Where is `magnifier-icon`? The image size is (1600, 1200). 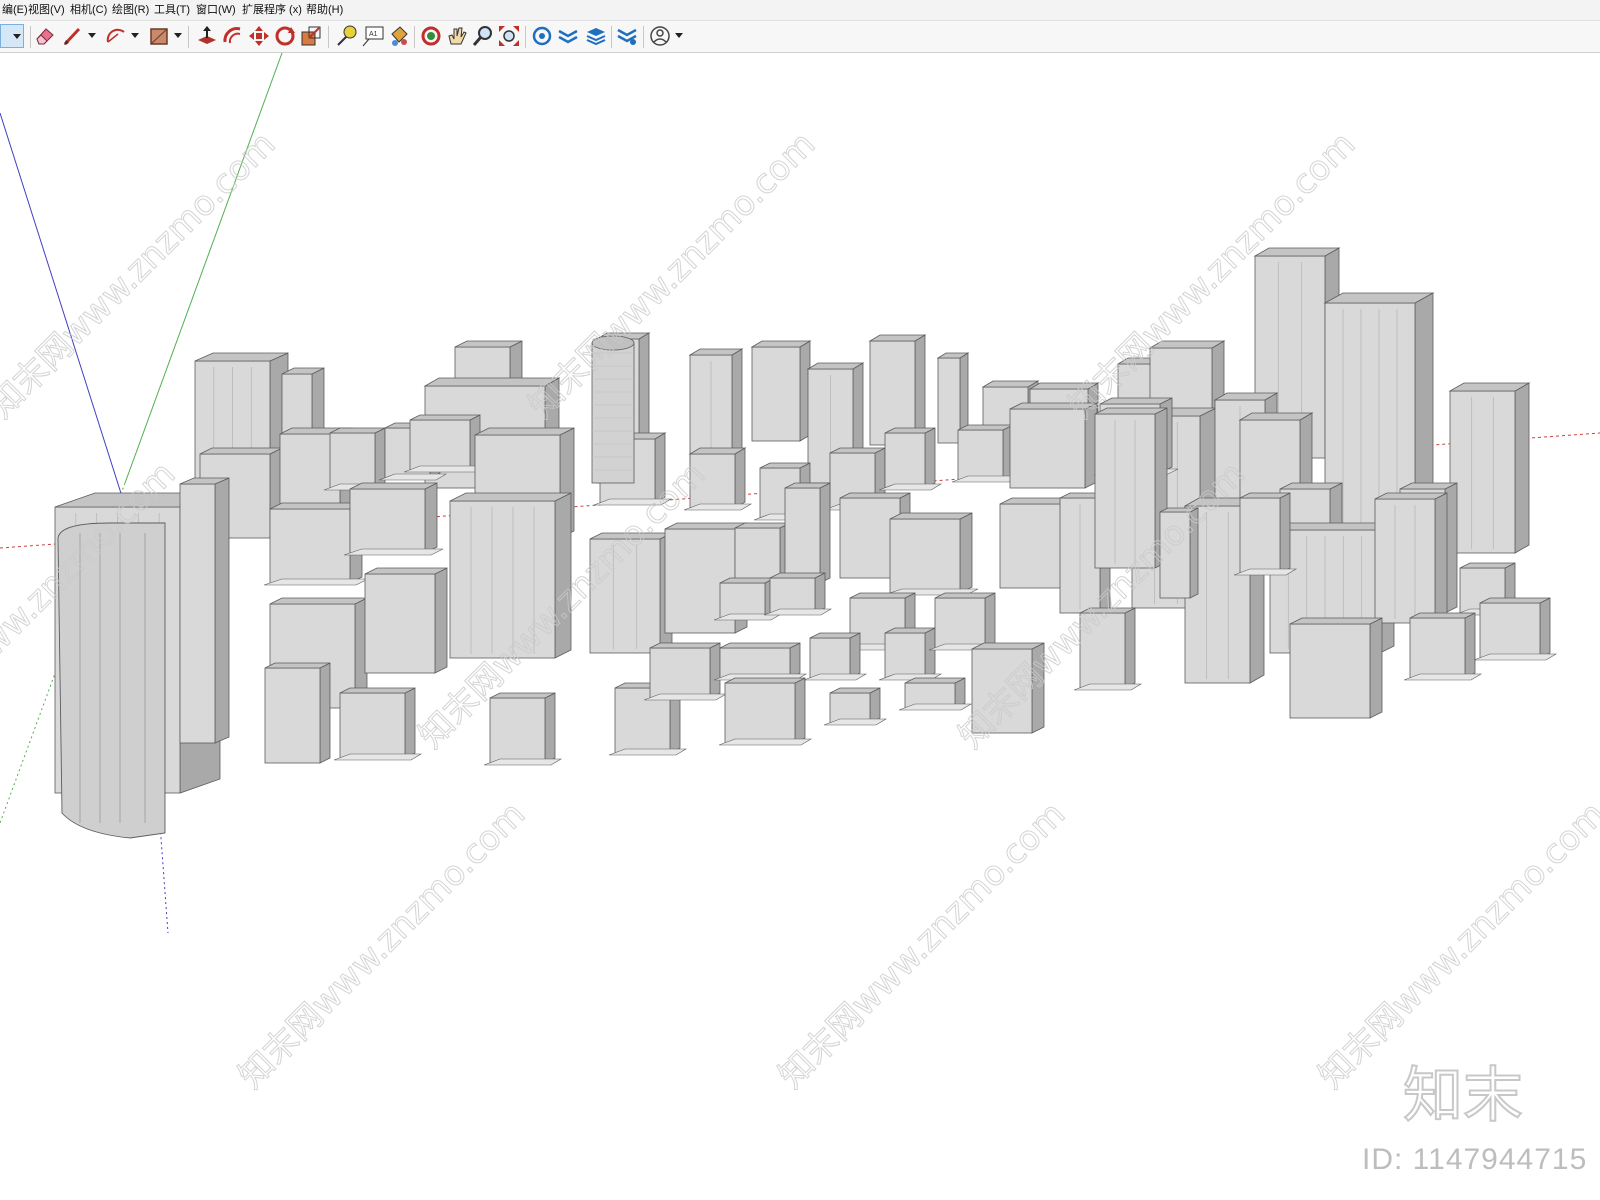 magnifier-icon is located at coordinates (482, 36).